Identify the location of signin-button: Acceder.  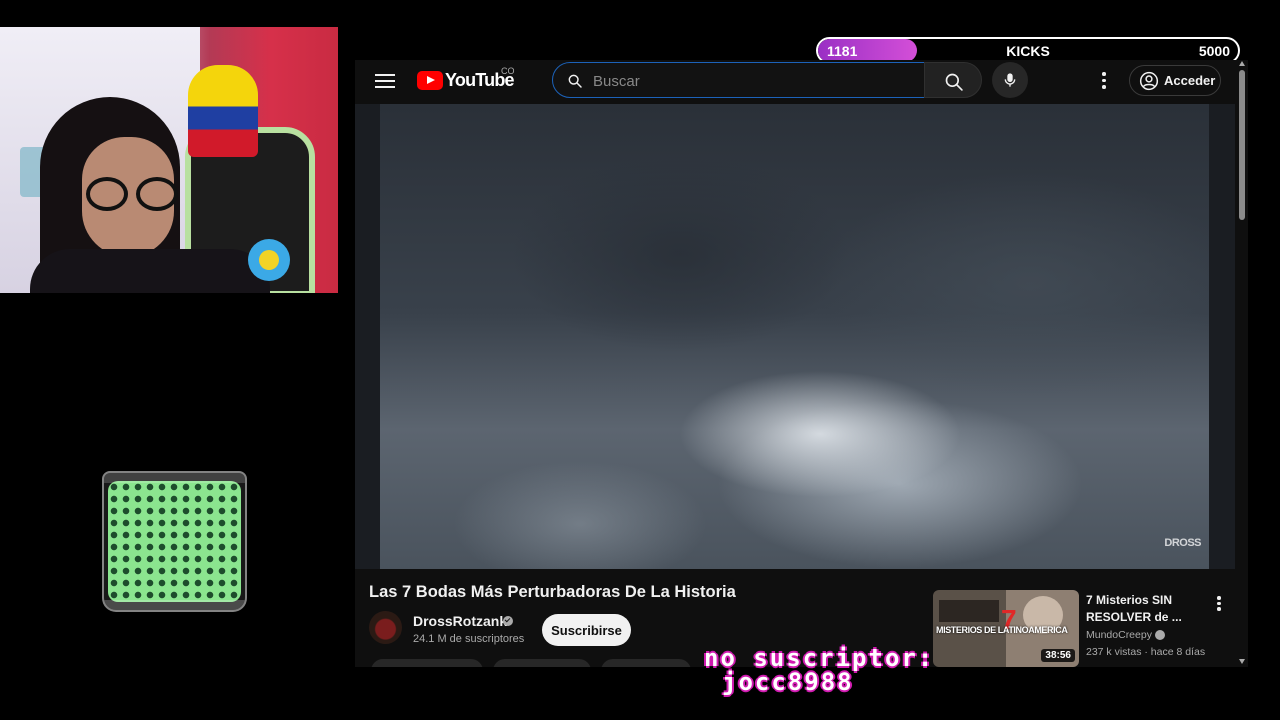
(1175, 80).